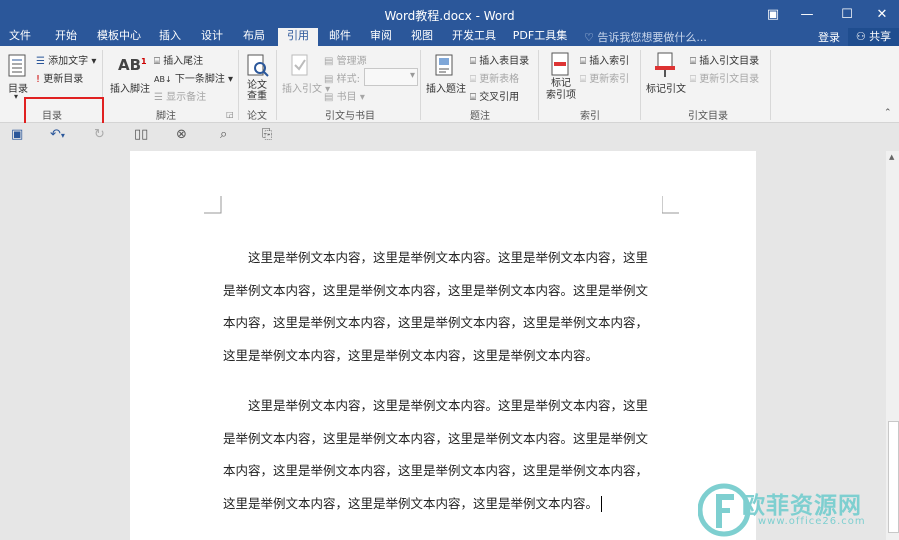 The height and width of the screenshot is (540, 899). I want to click on show-notes-icon: ☰, so click(158, 97).